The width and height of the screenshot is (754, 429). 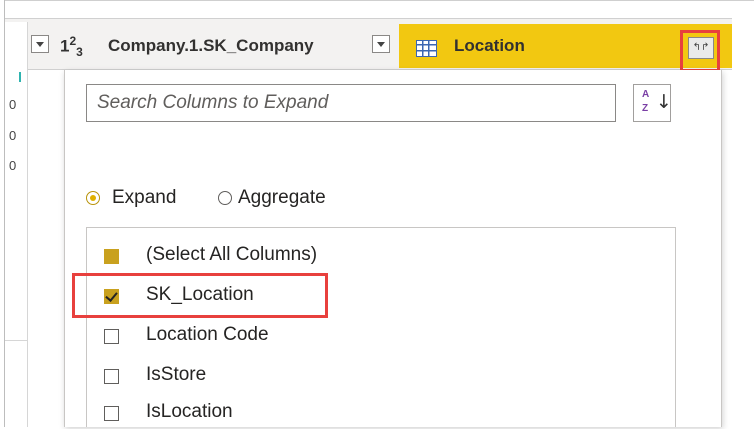 I want to click on whole-number-type-icon: 123, so click(x=71, y=46).